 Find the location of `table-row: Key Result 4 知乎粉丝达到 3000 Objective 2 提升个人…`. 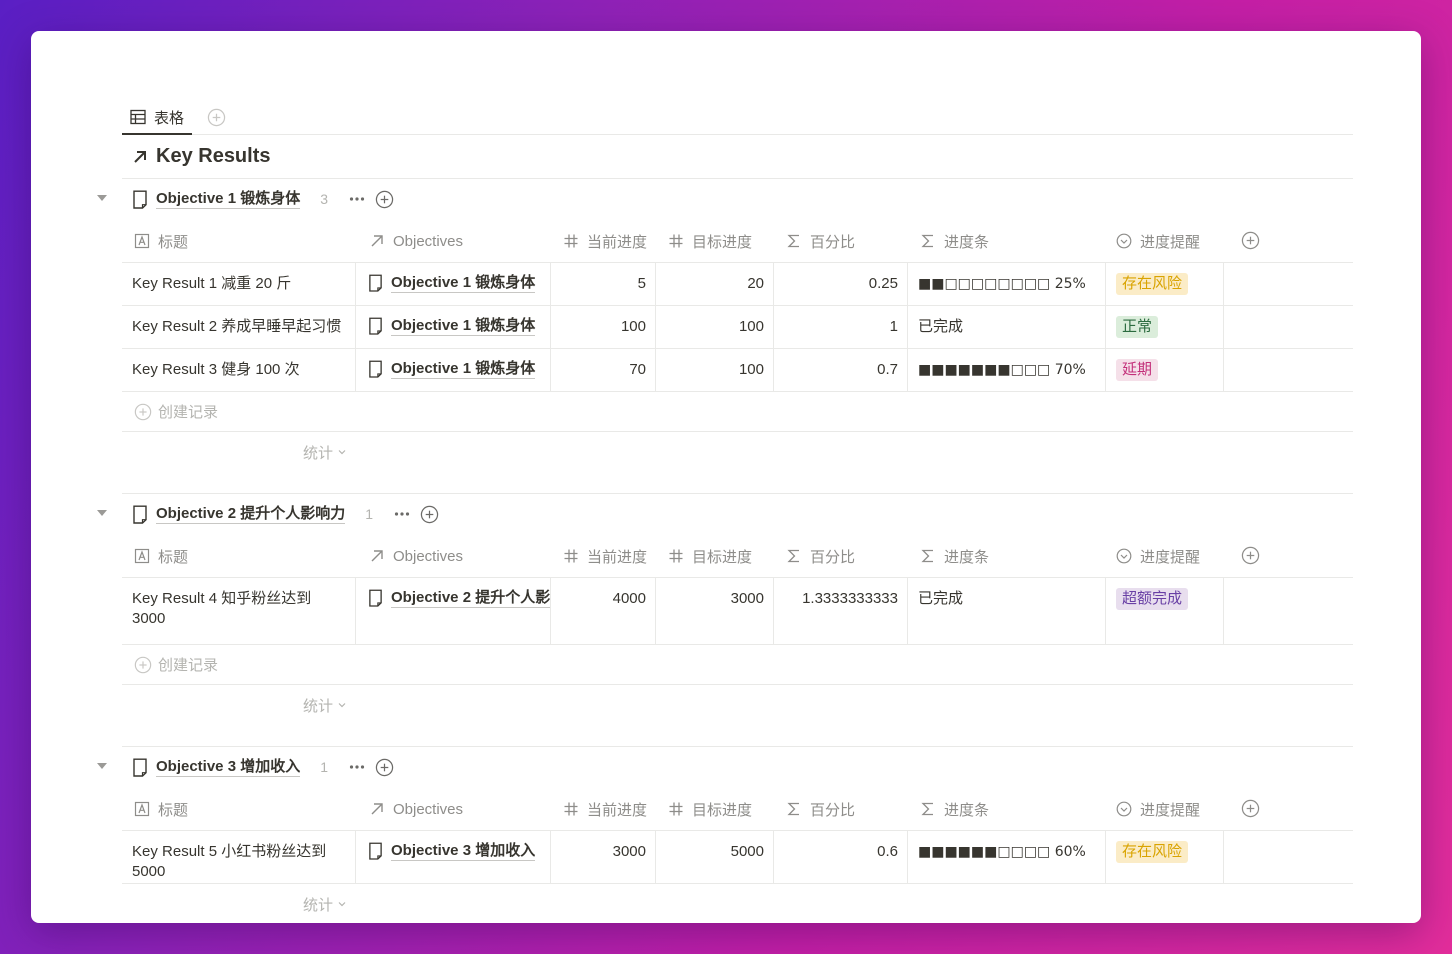

table-row: Key Result 4 知乎粉丝达到 3000 Objective 2 提升个人… is located at coordinates (737, 611).